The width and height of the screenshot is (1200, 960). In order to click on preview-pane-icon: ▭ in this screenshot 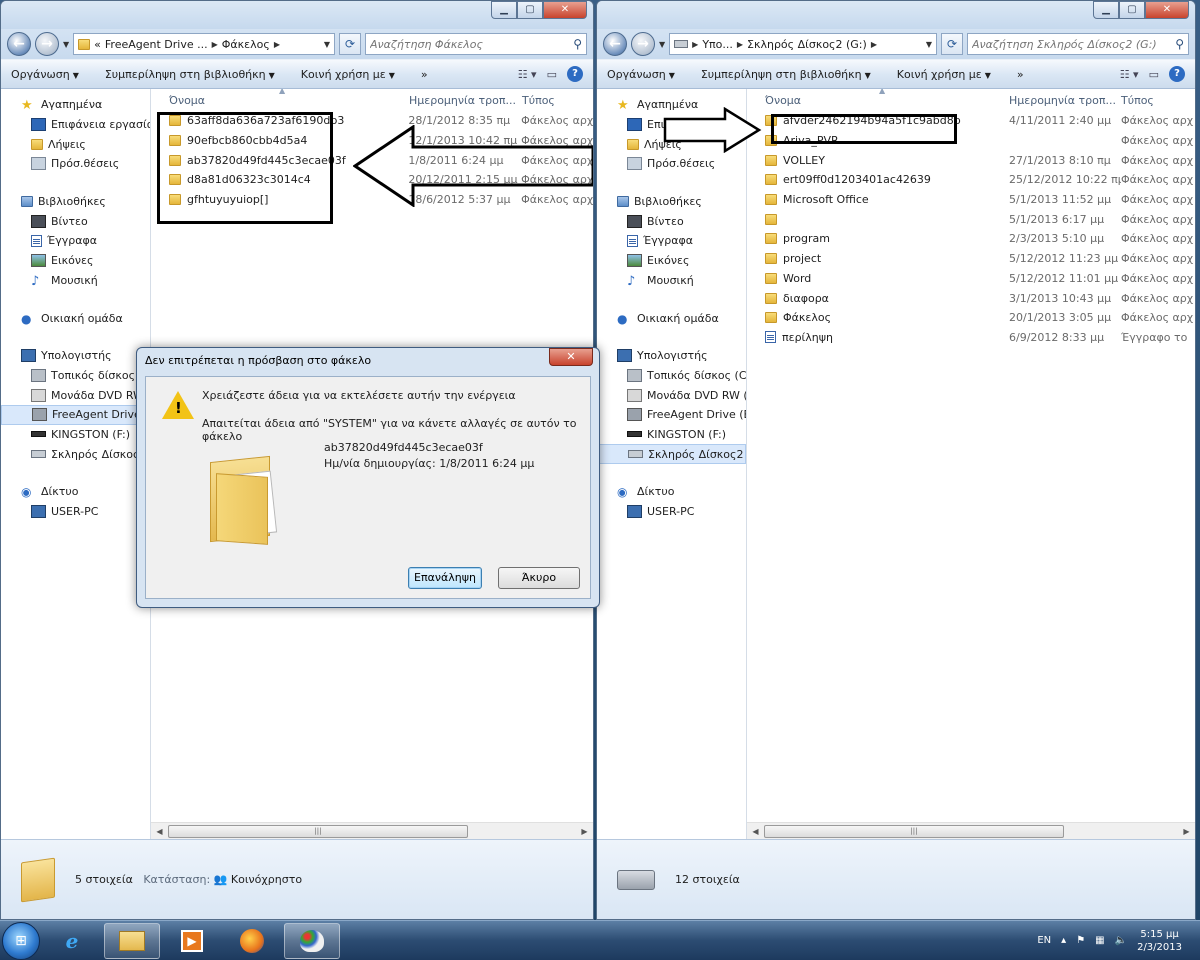, I will do `click(552, 74)`.